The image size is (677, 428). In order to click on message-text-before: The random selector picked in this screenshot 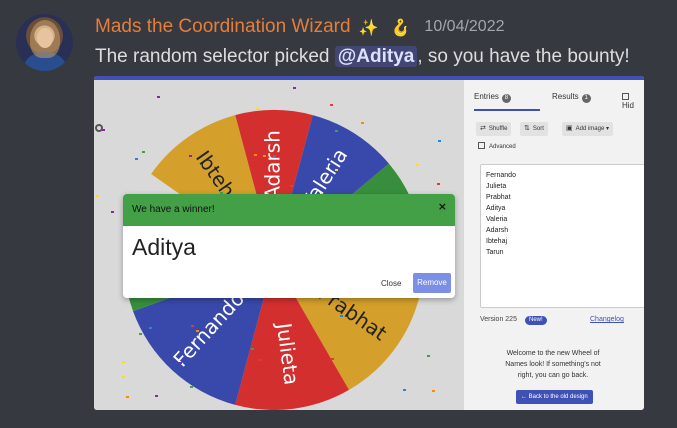, I will do `click(215, 56)`.